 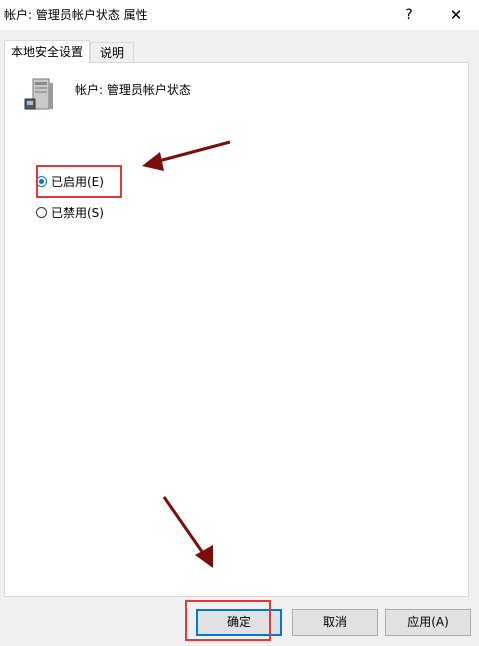 I want to click on close-button: ✕, so click(x=456, y=15).